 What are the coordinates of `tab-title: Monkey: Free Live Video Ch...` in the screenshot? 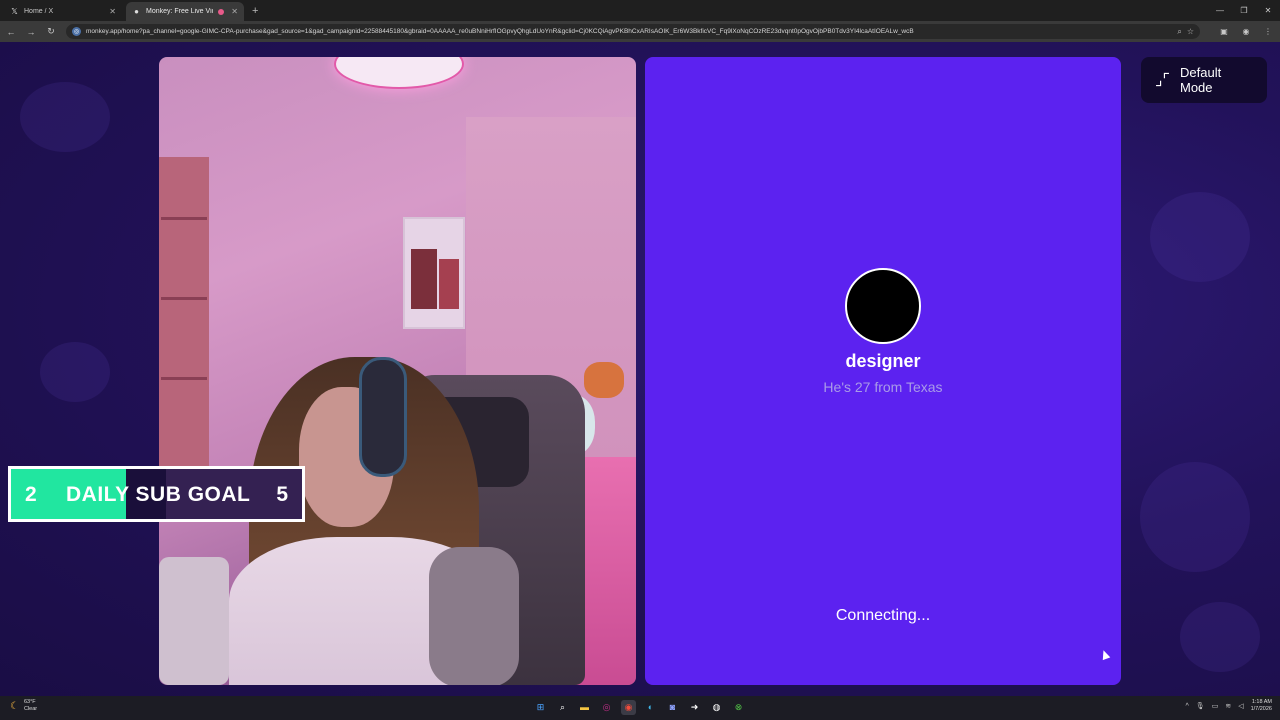 It's located at (179, 11).